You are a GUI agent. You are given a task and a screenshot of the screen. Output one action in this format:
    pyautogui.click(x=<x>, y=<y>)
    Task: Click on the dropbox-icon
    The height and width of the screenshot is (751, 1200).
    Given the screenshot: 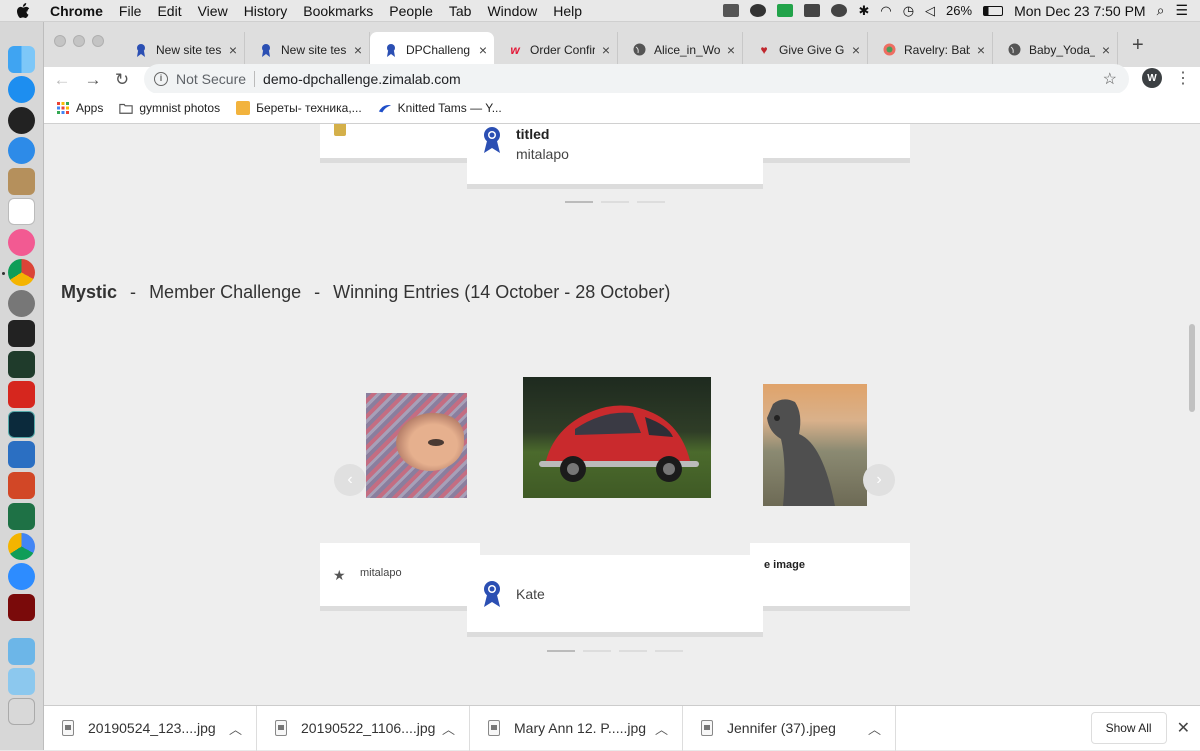 What is the action you would take?
    pyautogui.click(x=812, y=10)
    